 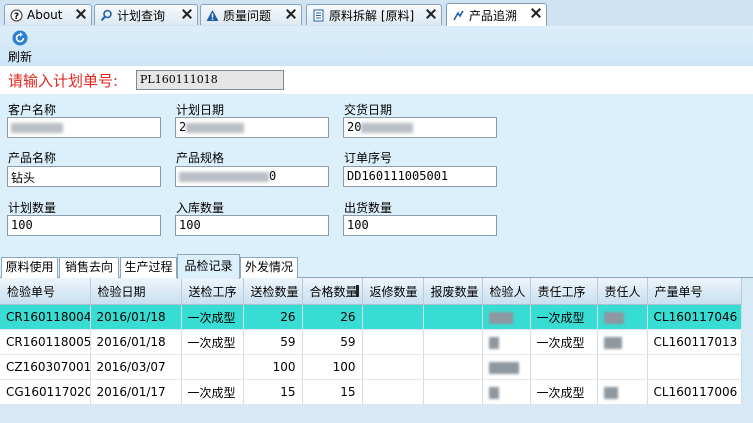 What do you see at coordinates (45, 342) in the screenshot?
I see `cell: CR160118005` at bounding box center [45, 342].